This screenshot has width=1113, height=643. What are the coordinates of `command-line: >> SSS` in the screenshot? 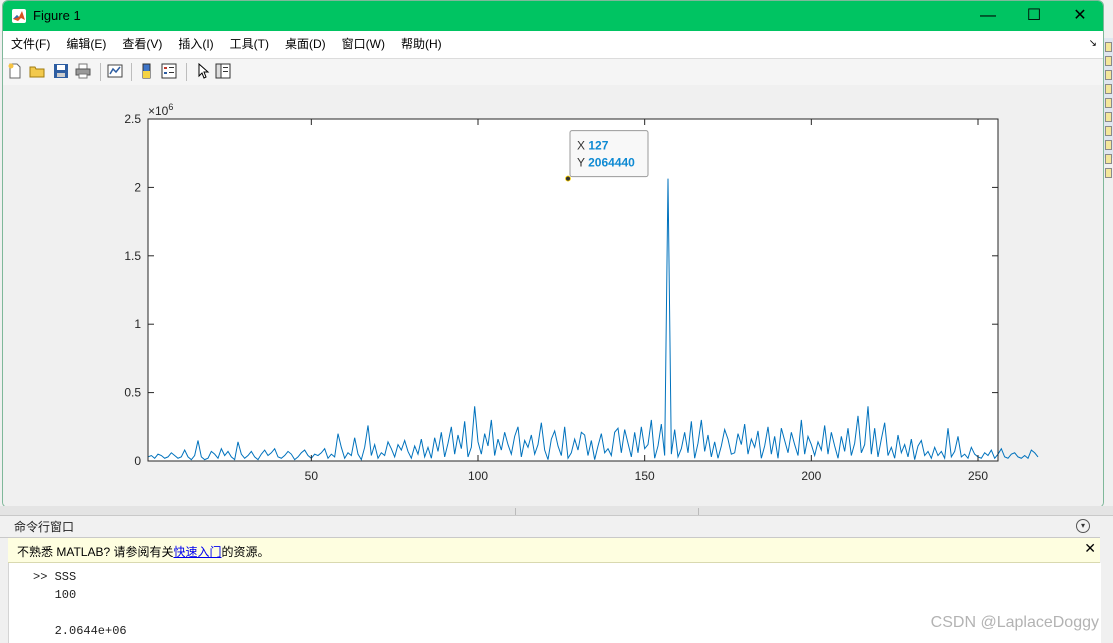 It's located at (55, 577).